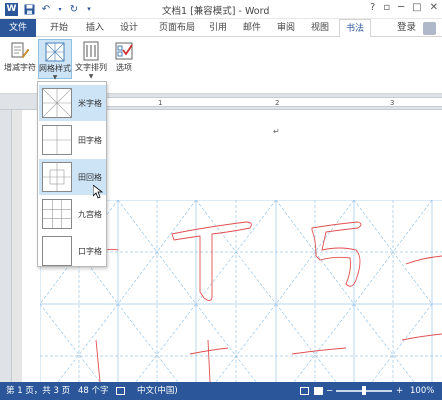 Image resolution: width=442 pixels, height=400 pixels. I want to click on tian-grid-icon, so click(57, 140).